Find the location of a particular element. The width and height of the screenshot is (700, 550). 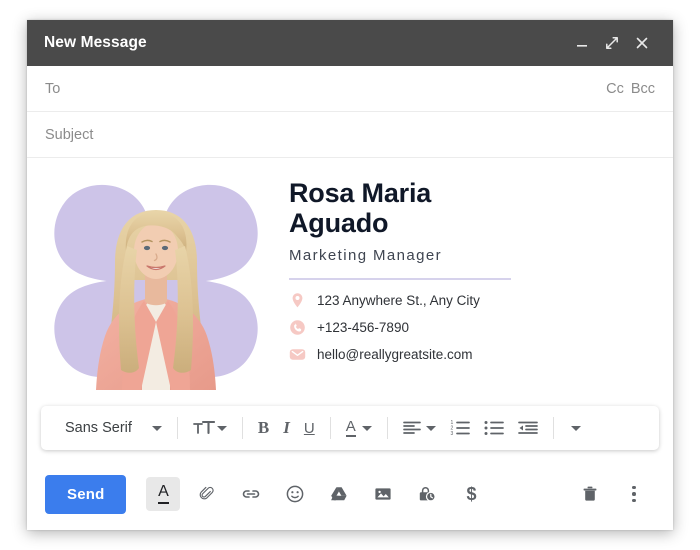

lock-clock-icon is located at coordinates (428, 494).